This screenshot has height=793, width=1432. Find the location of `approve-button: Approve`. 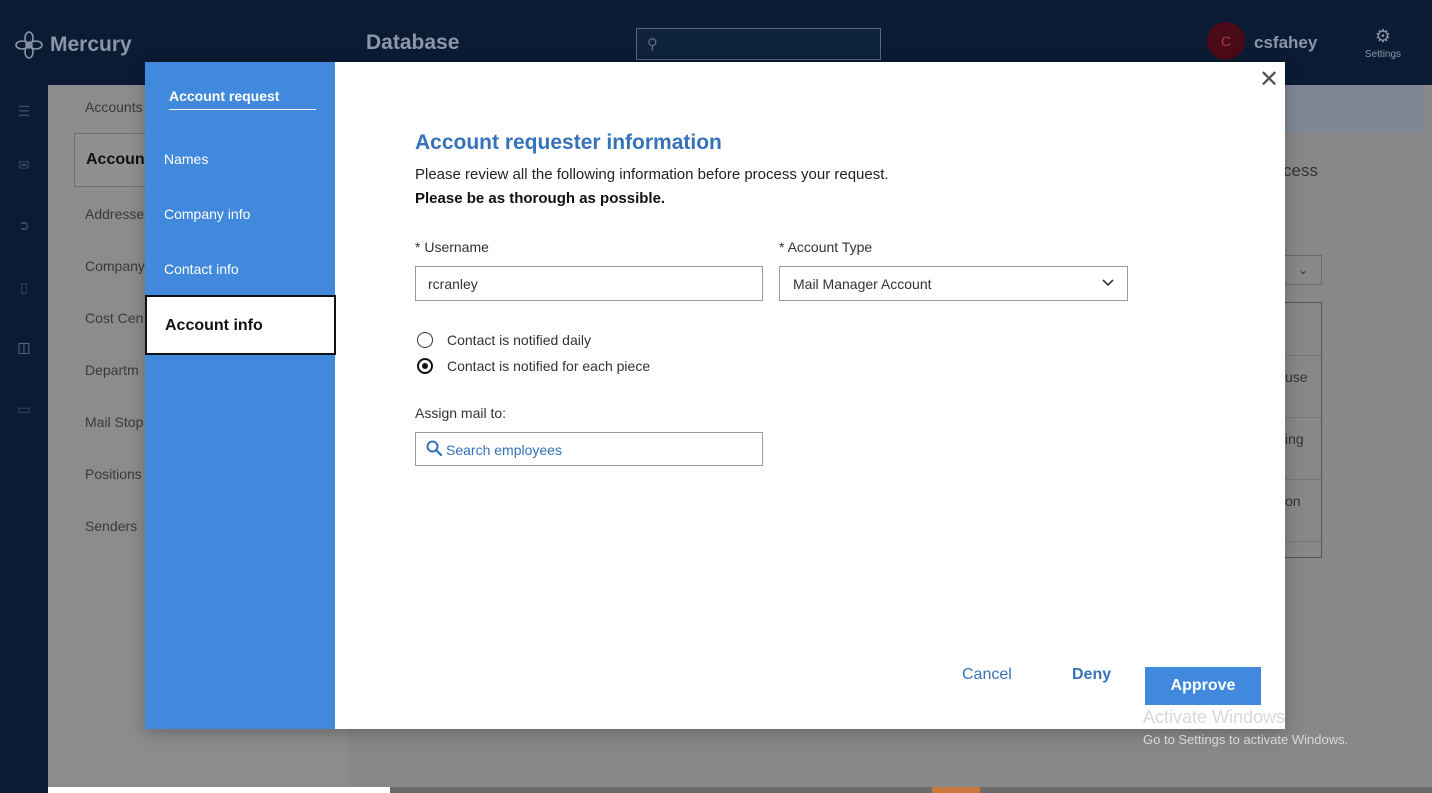

approve-button: Approve is located at coordinates (1203, 686).